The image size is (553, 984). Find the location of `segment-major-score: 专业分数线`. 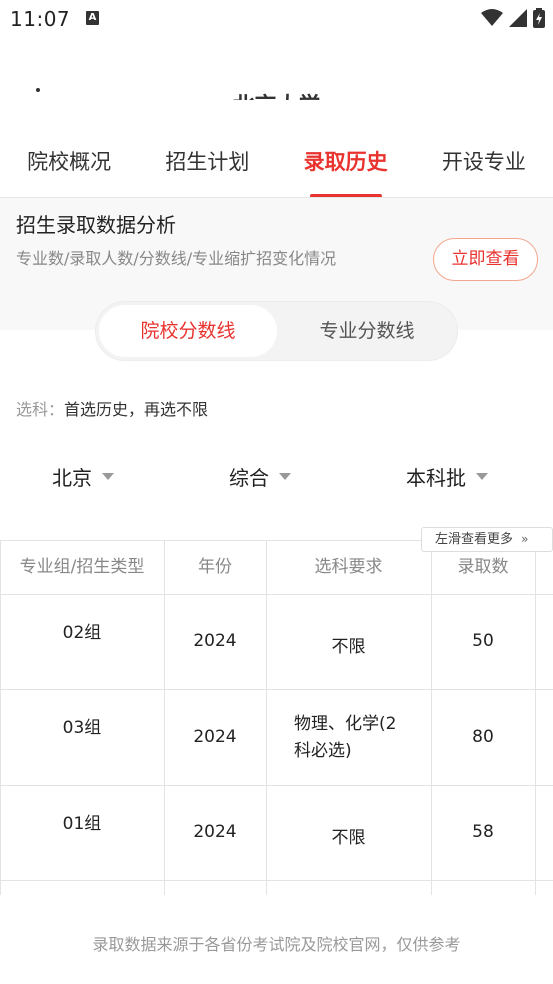

segment-major-score: 专业分数线 is located at coordinates (367, 331).